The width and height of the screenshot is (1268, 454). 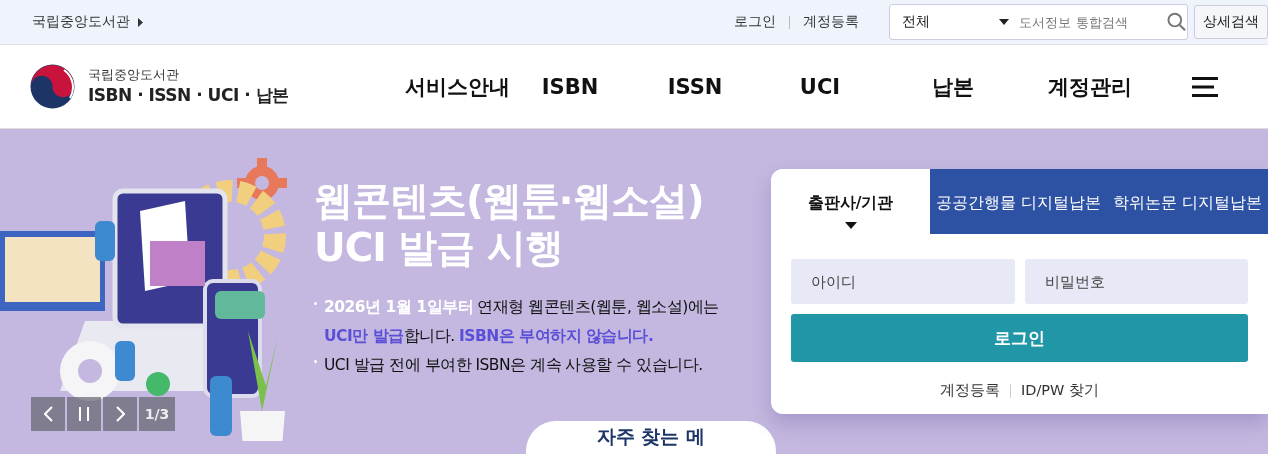 What do you see at coordinates (1019, 201) in the screenshot?
I see `login-tab: 공공간행물 디지털납본` at bounding box center [1019, 201].